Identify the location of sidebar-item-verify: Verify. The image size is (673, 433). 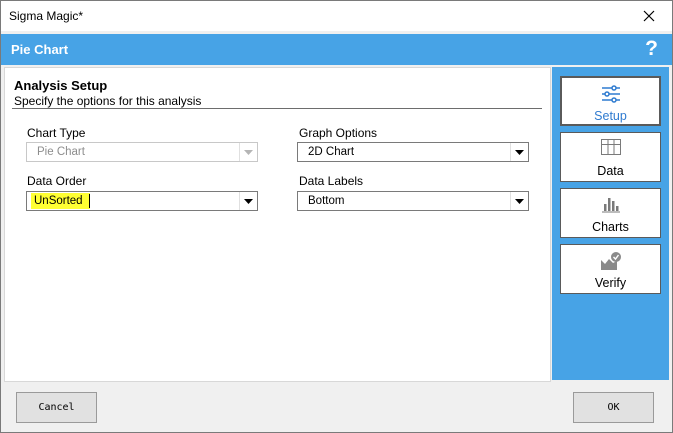
(610, 269).